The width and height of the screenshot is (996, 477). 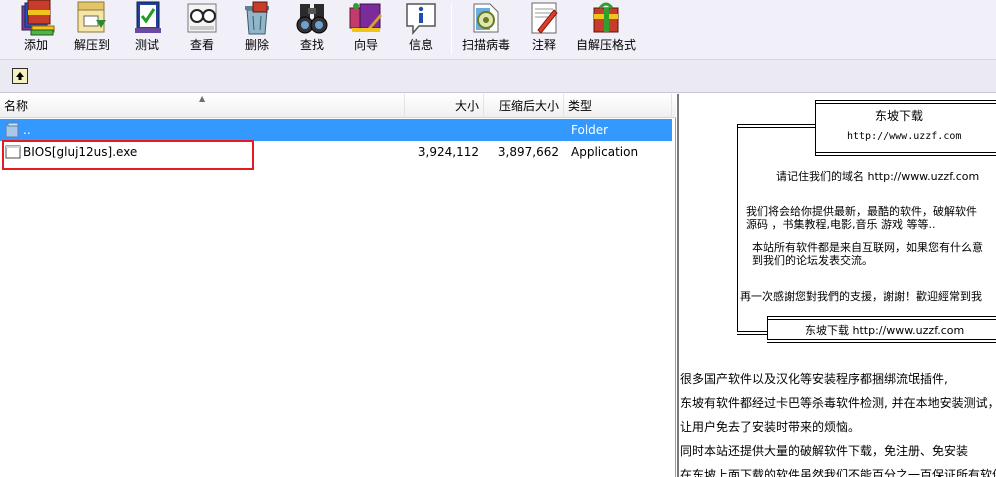 I want to click on source-line-2: 到我们的论坛发表交流。, so click(x=812, y=260).